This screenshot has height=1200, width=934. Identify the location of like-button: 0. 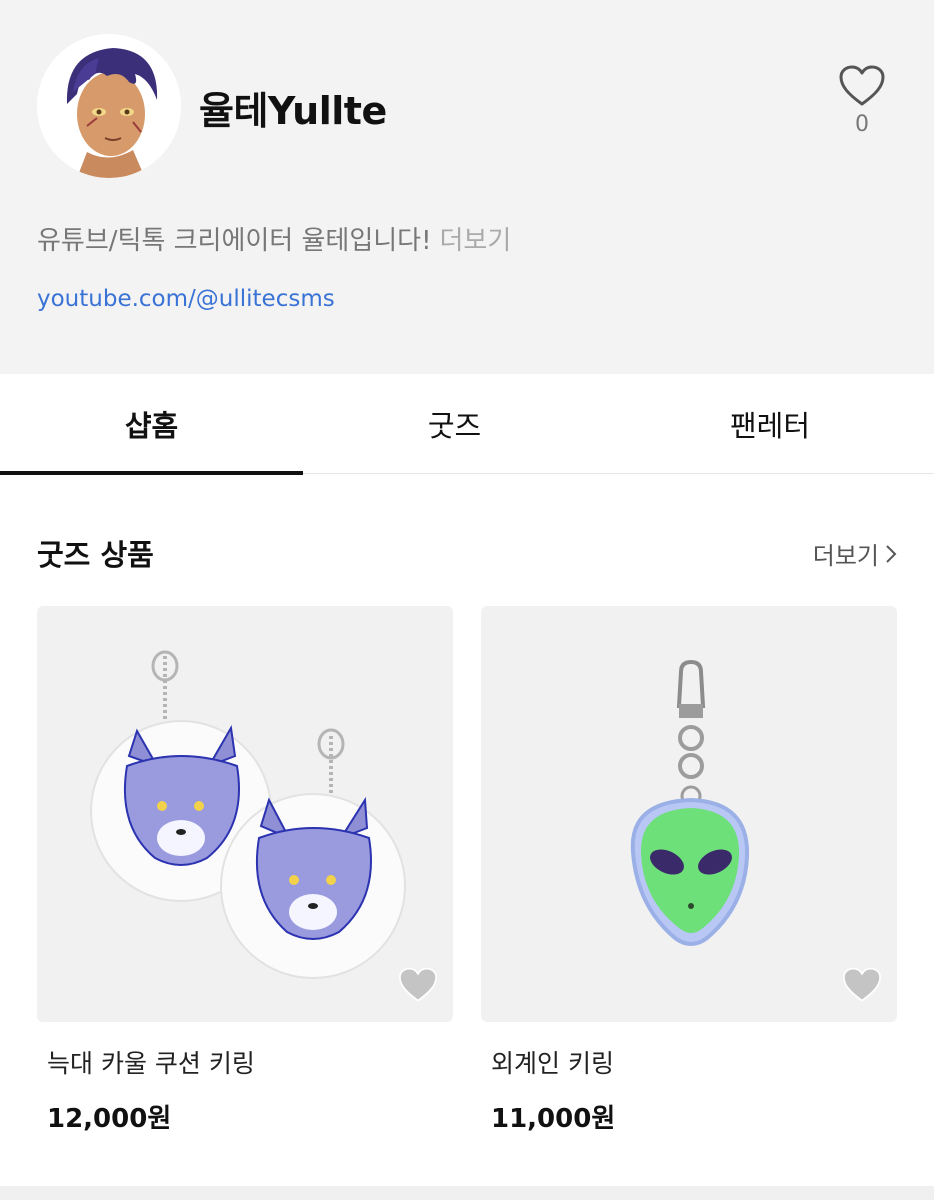
(862, 110).